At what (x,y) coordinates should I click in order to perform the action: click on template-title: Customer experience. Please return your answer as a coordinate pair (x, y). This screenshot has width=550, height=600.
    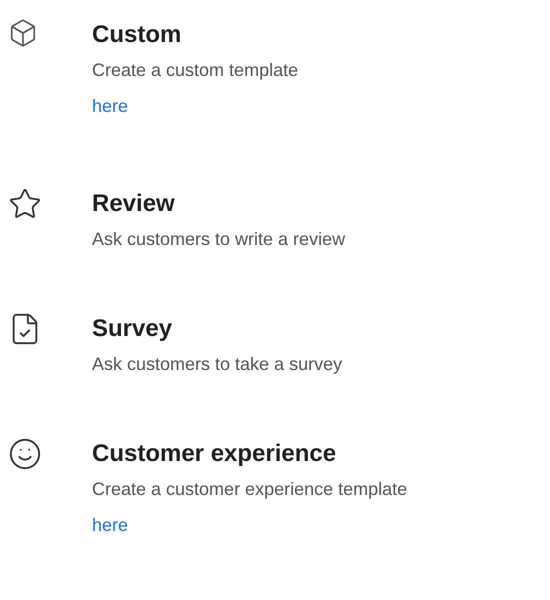
    Looking at the image, I should click on (215, 454).